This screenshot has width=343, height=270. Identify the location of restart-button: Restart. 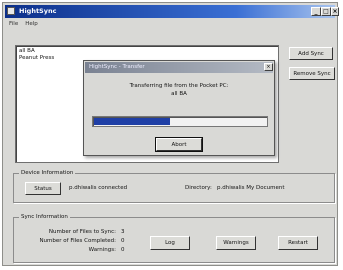
(298, 243).